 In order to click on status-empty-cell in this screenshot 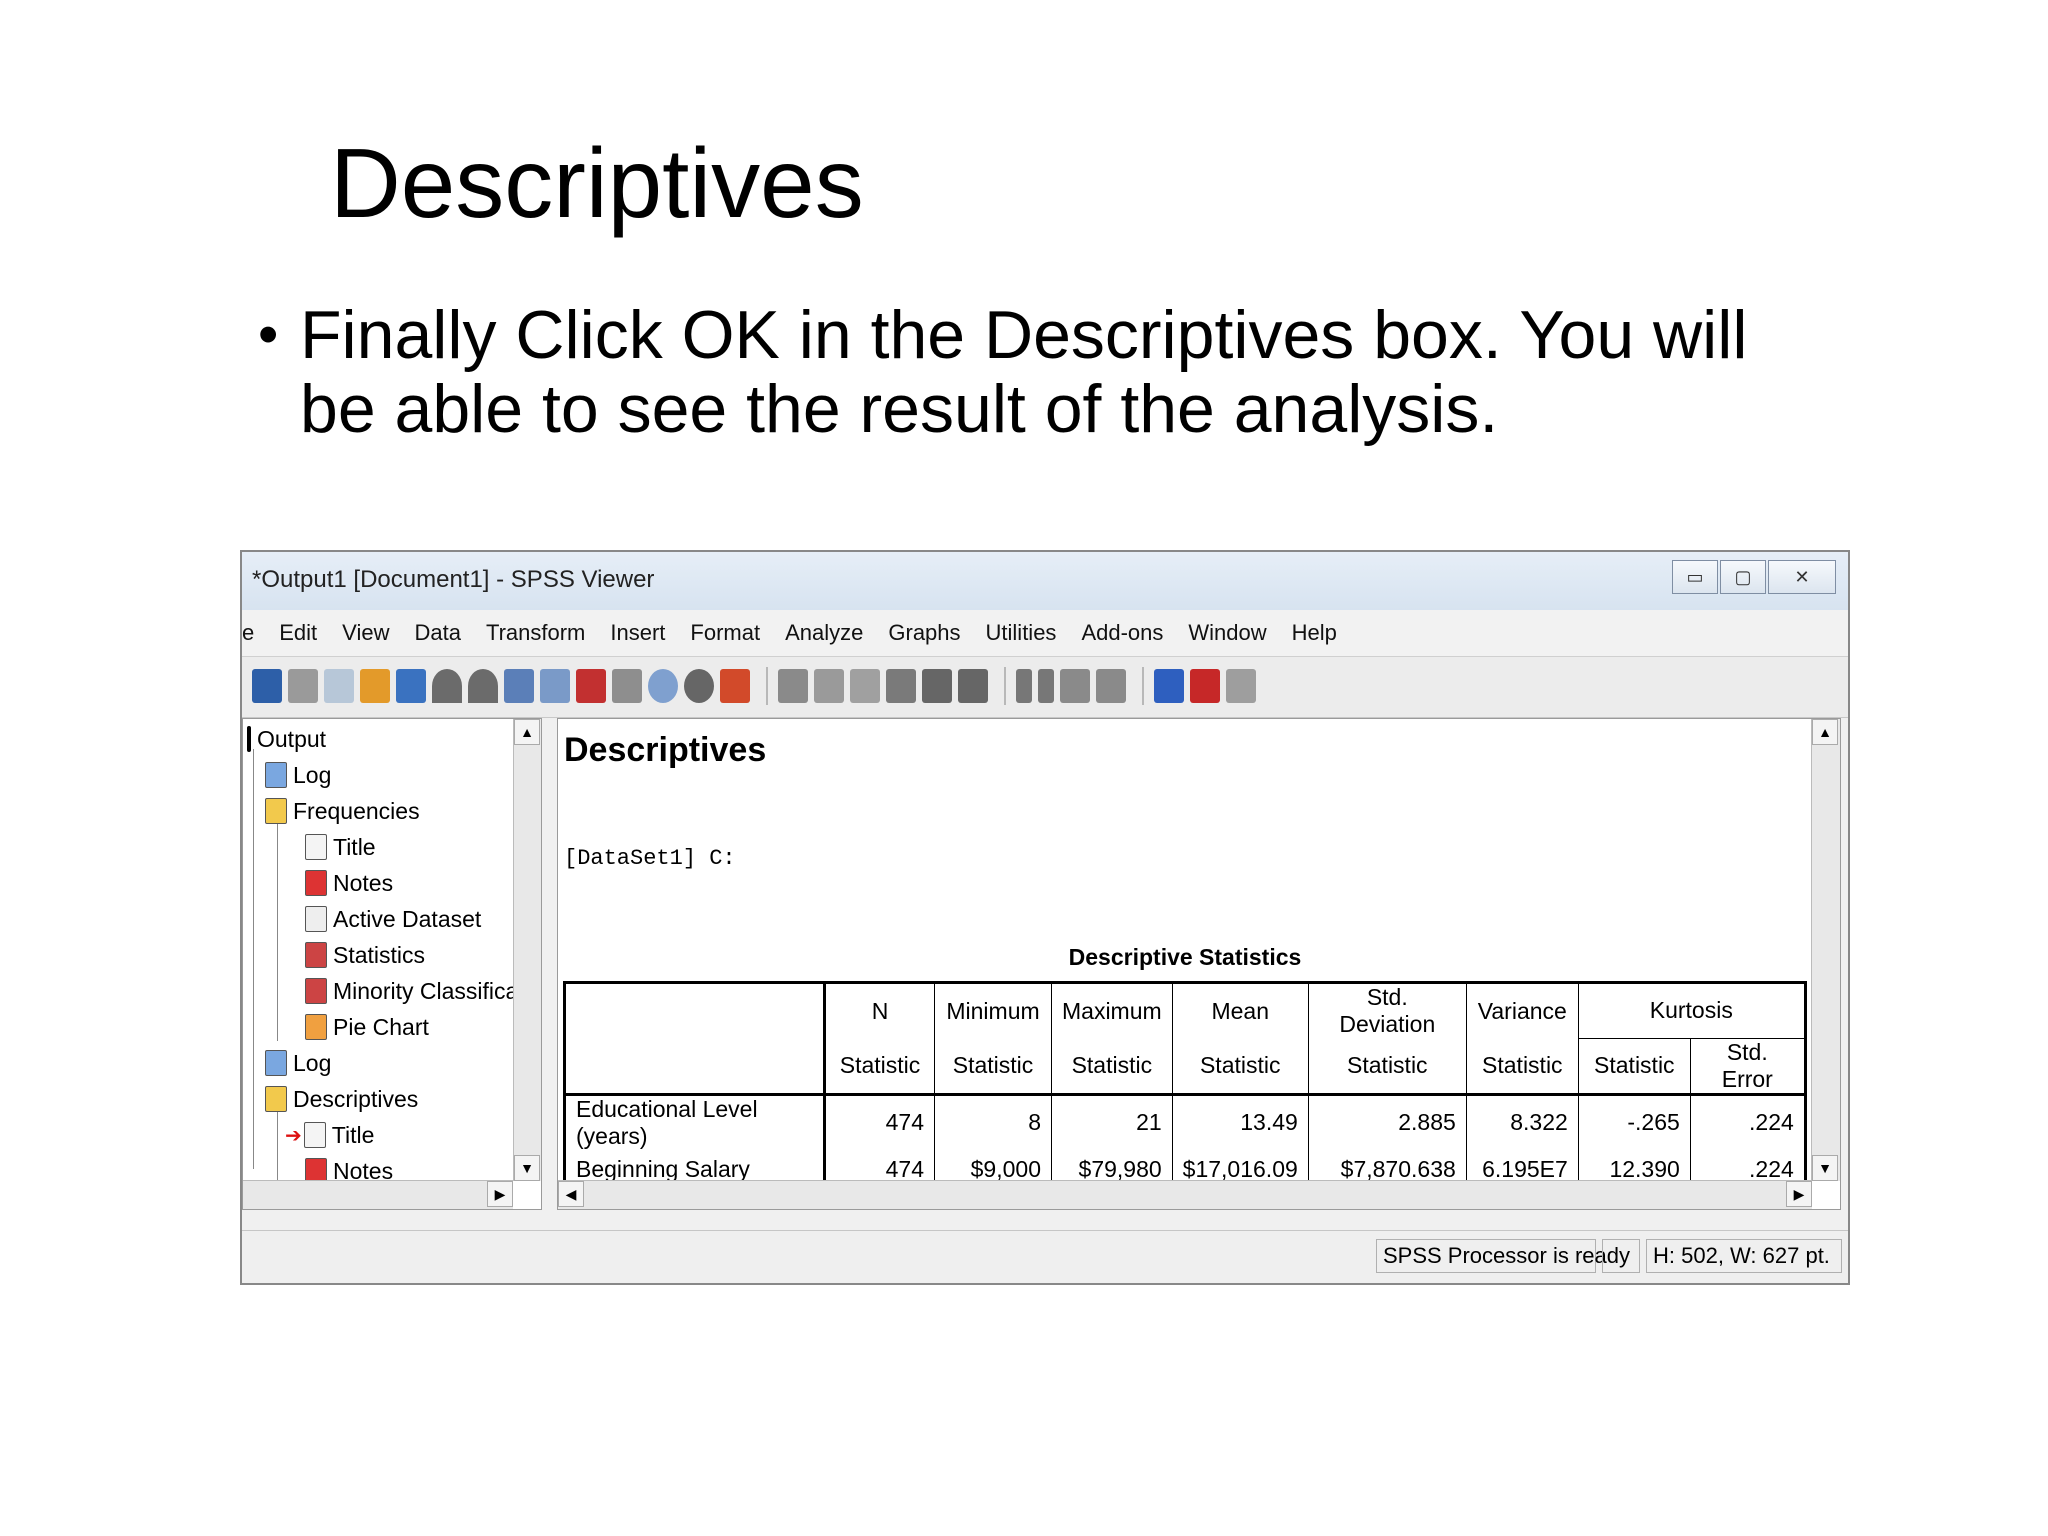, I will do `click(1621, 1256)`.